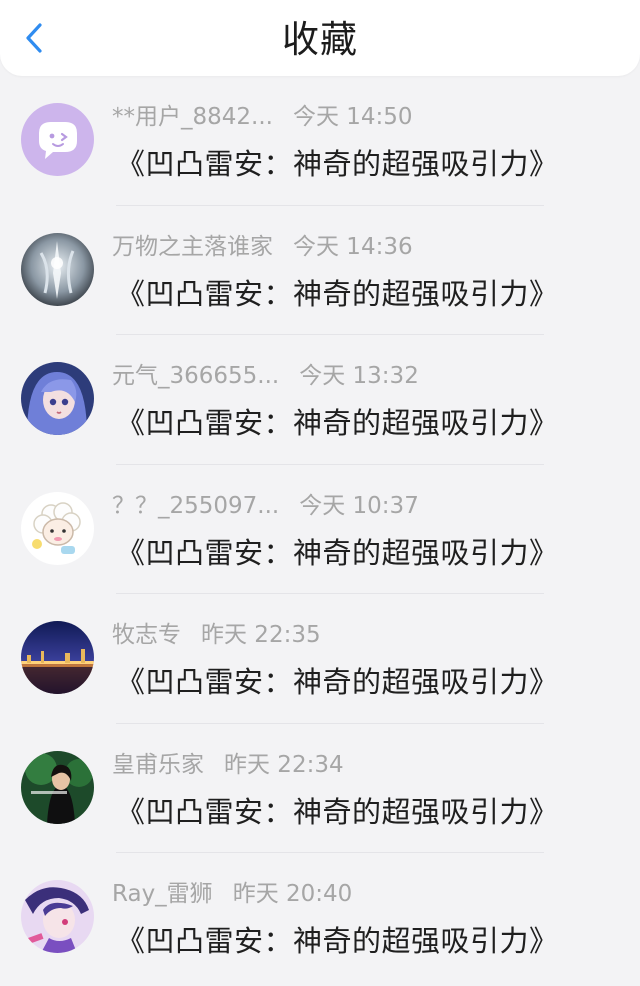 The image size is (640, 986). Describe the element at coordinates (320, 659) in the screenshot. I see `list-item: 牧志专 昨天 22:35 《凹凸雷安：神奇的超强吸引力》` at that location.